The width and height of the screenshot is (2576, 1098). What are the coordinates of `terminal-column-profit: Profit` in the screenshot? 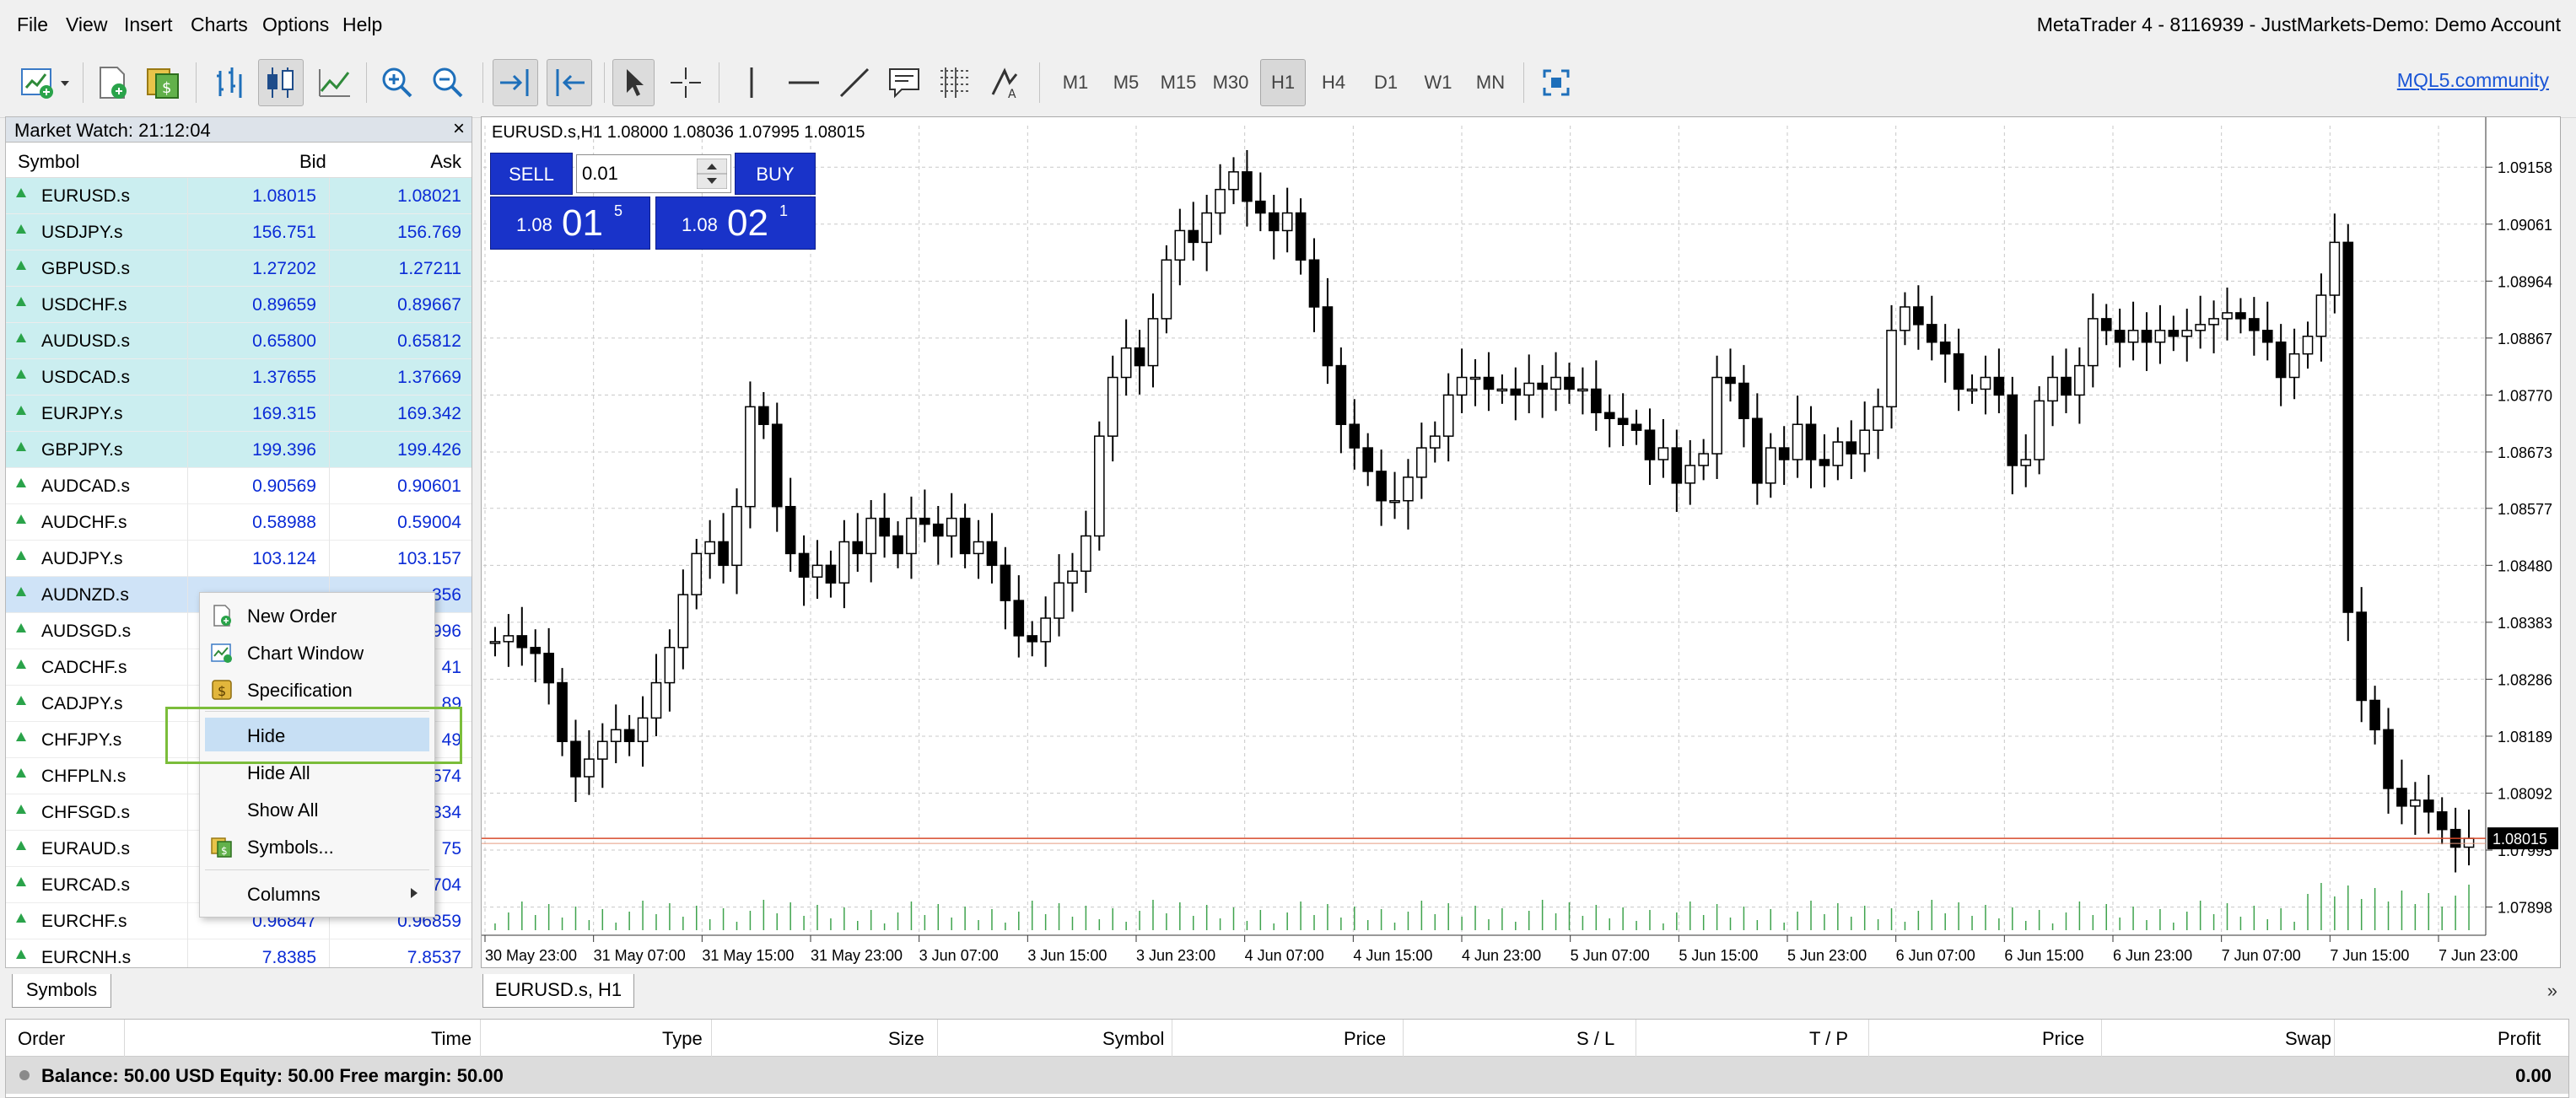 It's located at (2519, 1039).